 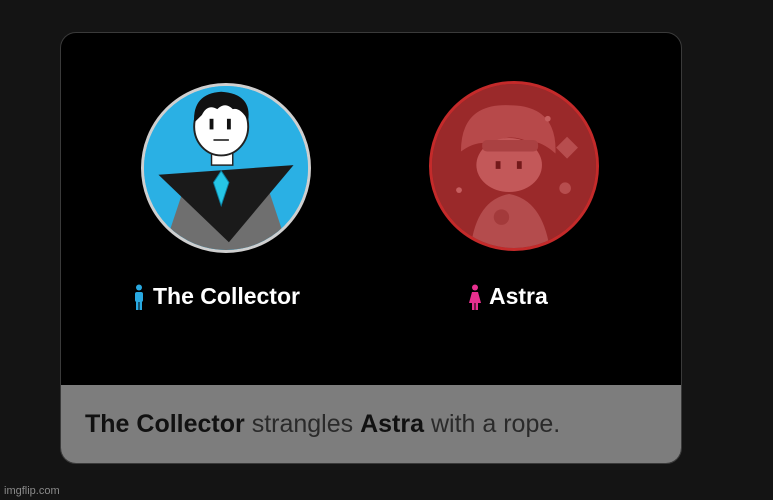 I want to click on collector-portrait, so click(x=226, y=168).